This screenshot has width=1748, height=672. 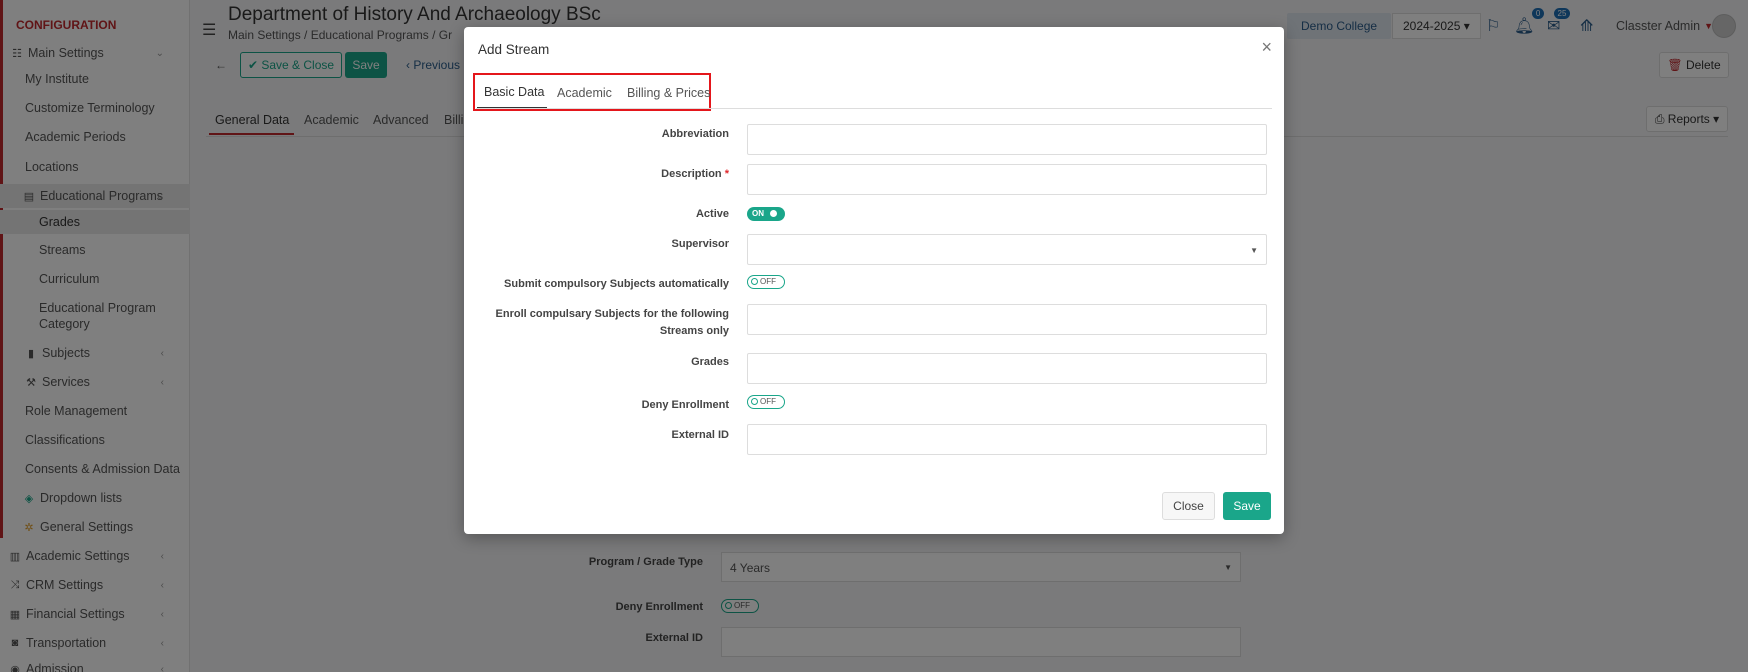 I want to click on save-button: Save, so click(x=1247, y=506).